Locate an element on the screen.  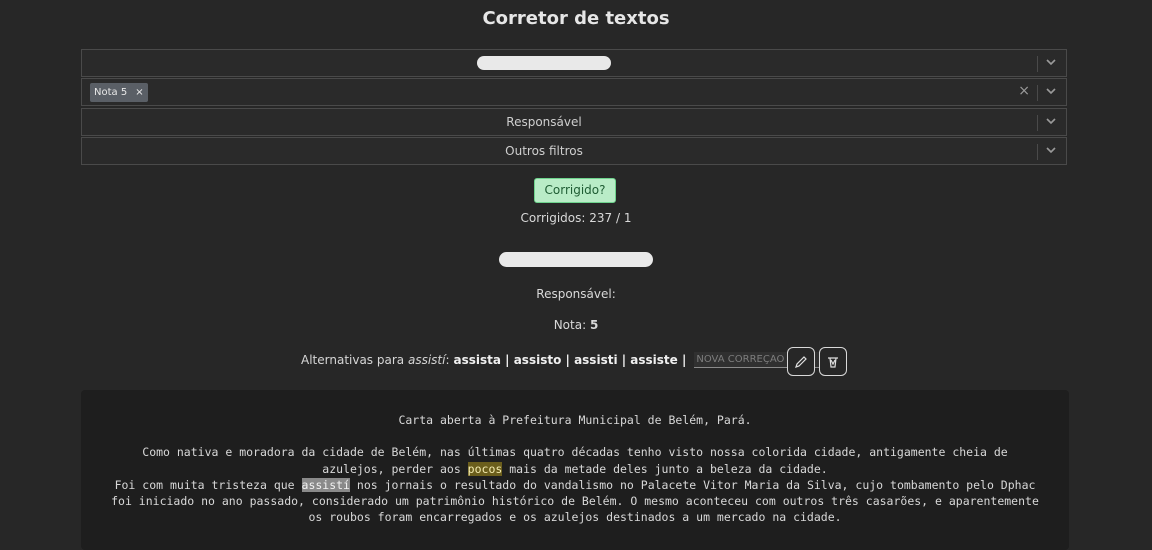
nota-value: 5 is located at coordinates (594, 325).